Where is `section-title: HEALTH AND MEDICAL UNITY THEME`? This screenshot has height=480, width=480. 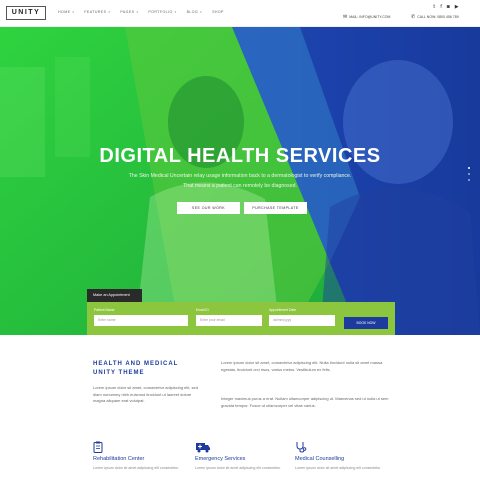 section-title: HEALTH AND MEDICAL UNITY THEME is located at coordinates (136, 368).